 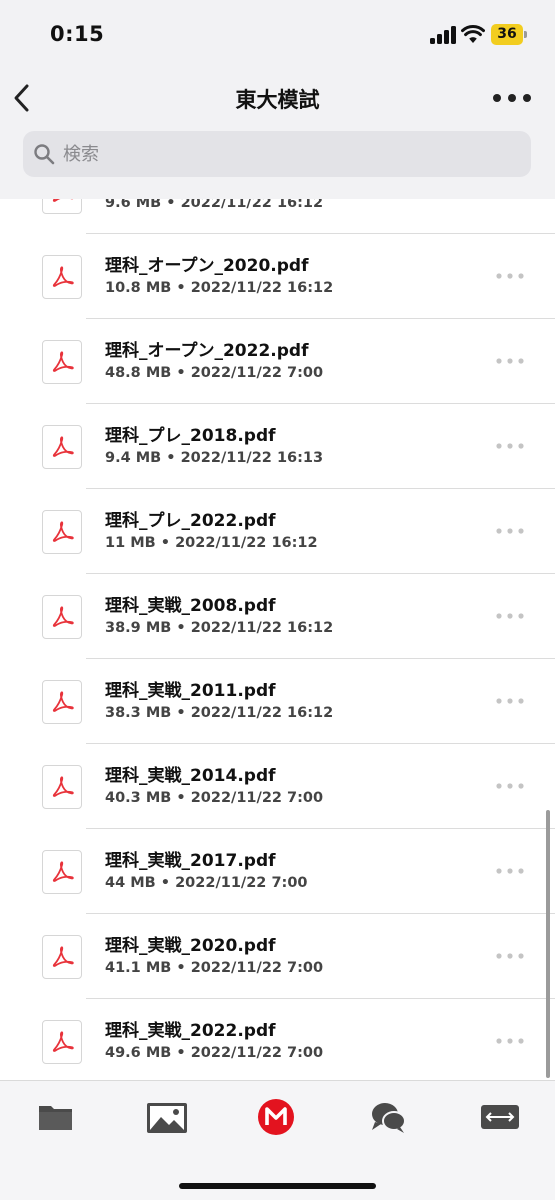 I want to click on file-meta: 11 MB • 2022/11/22 16:12, so click(x=211, y=543).